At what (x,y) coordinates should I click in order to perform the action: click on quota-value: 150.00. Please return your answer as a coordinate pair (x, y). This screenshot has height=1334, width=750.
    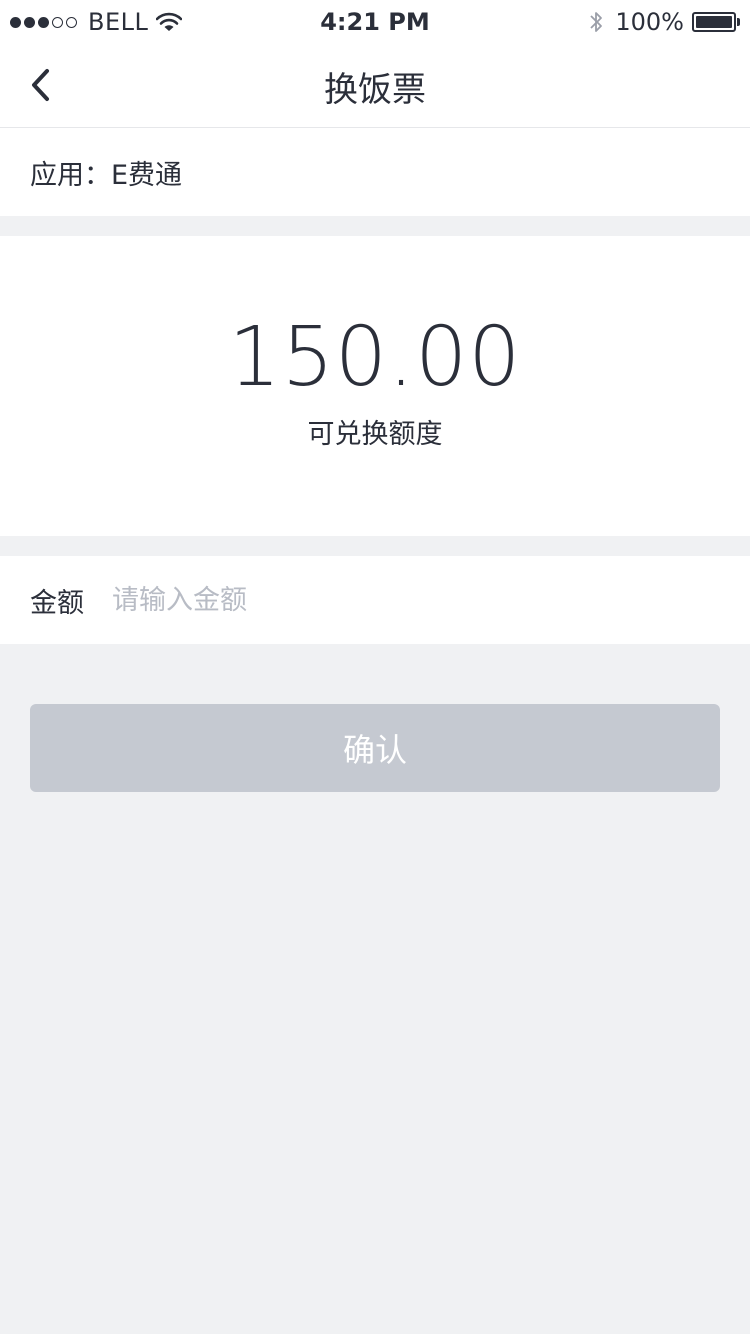
    Looking at the image, I should click on (375, 357).